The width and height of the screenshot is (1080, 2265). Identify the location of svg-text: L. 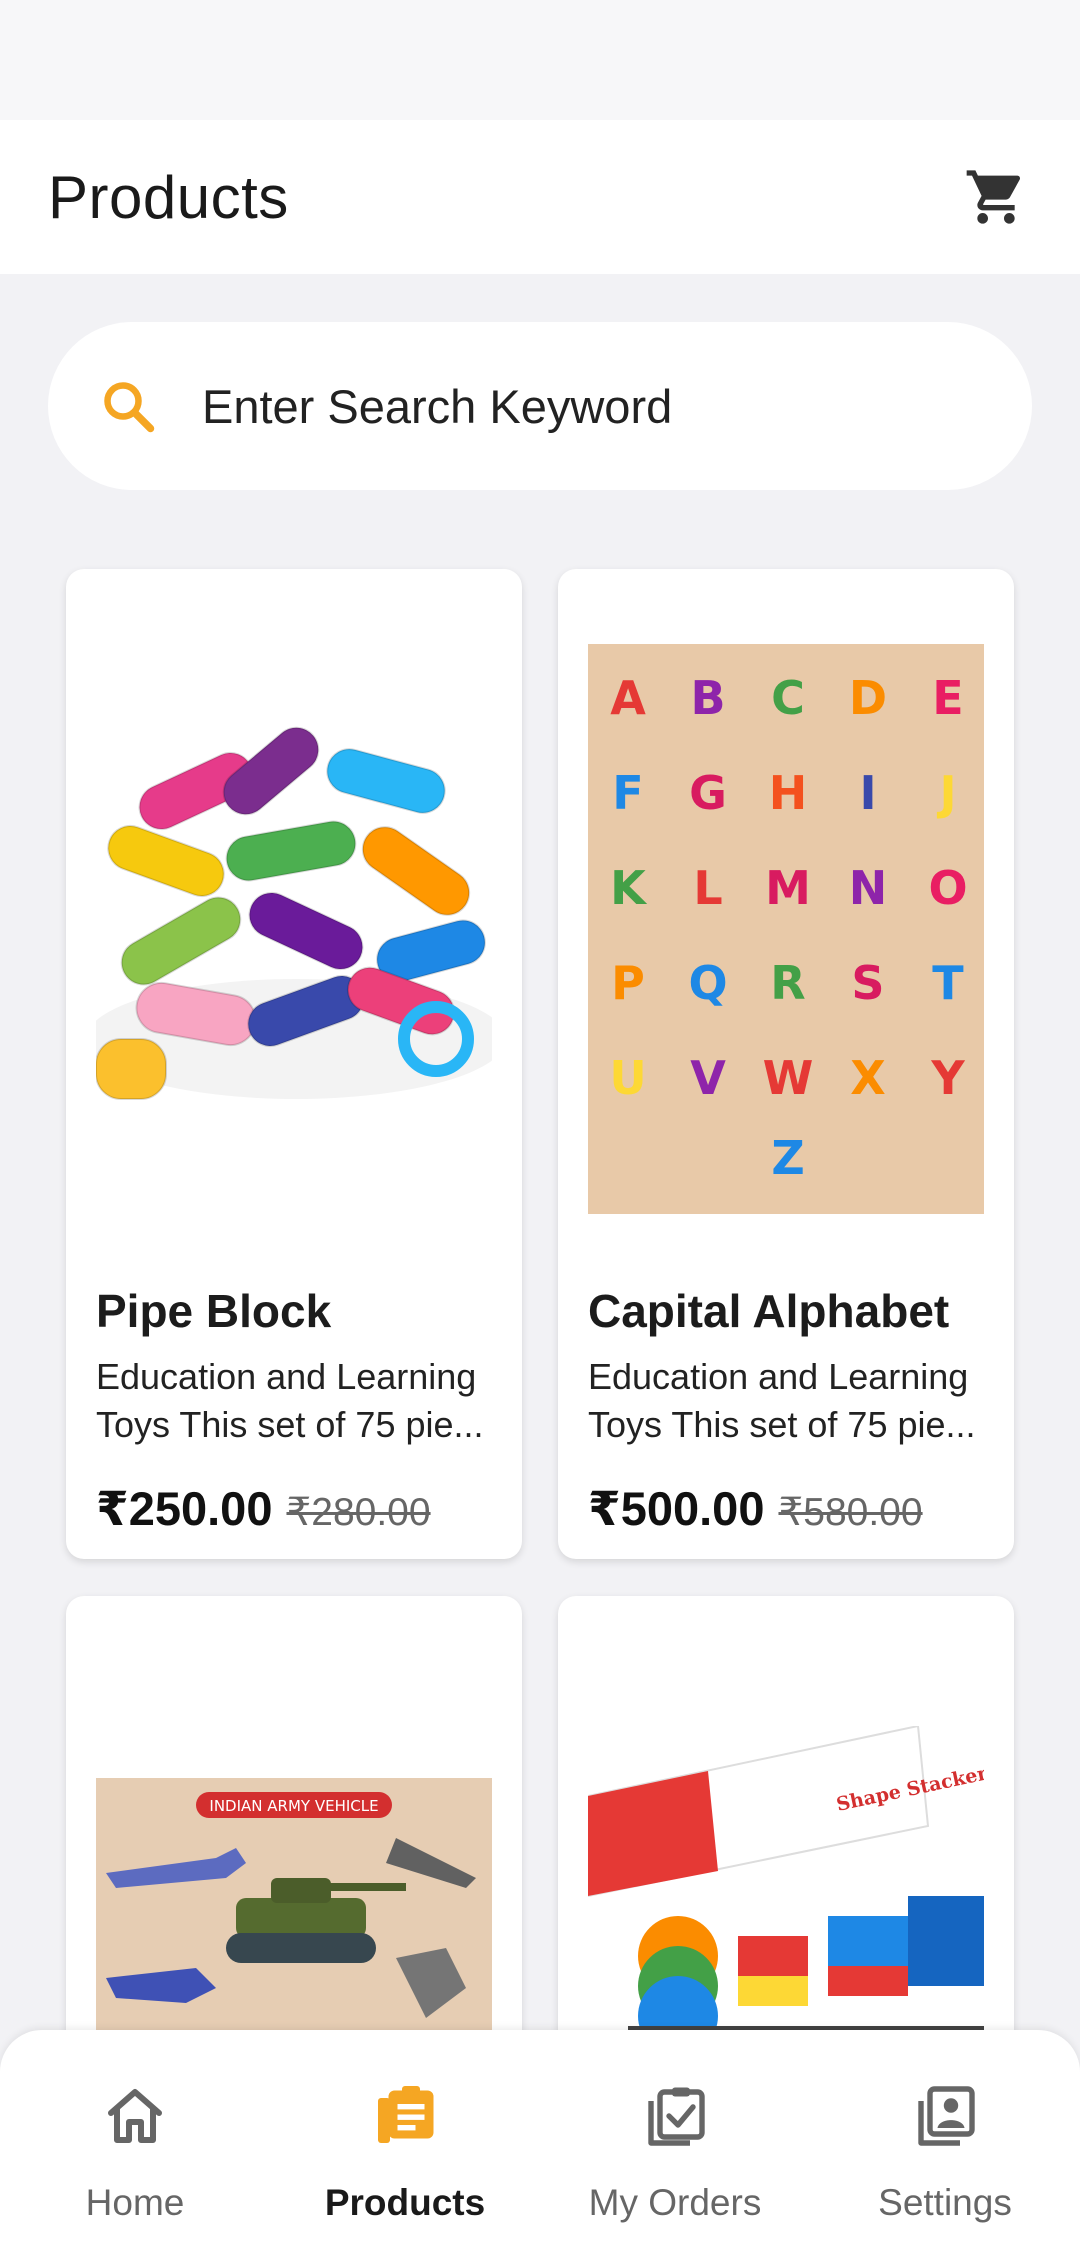
(707, 888).